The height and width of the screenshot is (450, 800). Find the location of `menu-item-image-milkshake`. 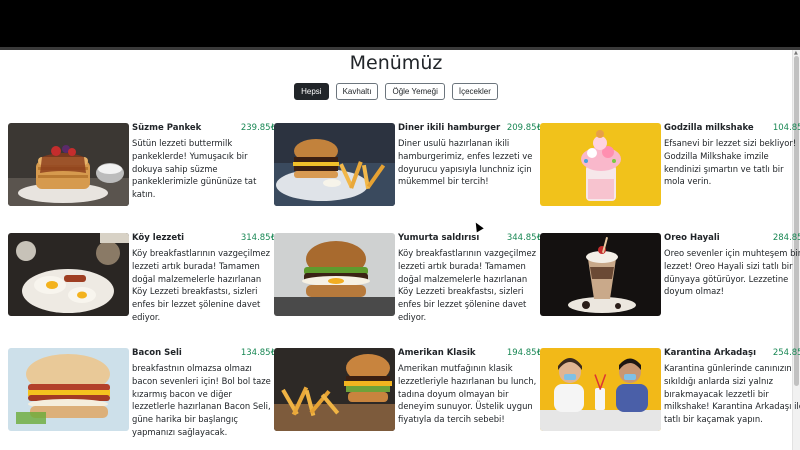

menu-item-image-milkshake is located at coordinates (600, 164).